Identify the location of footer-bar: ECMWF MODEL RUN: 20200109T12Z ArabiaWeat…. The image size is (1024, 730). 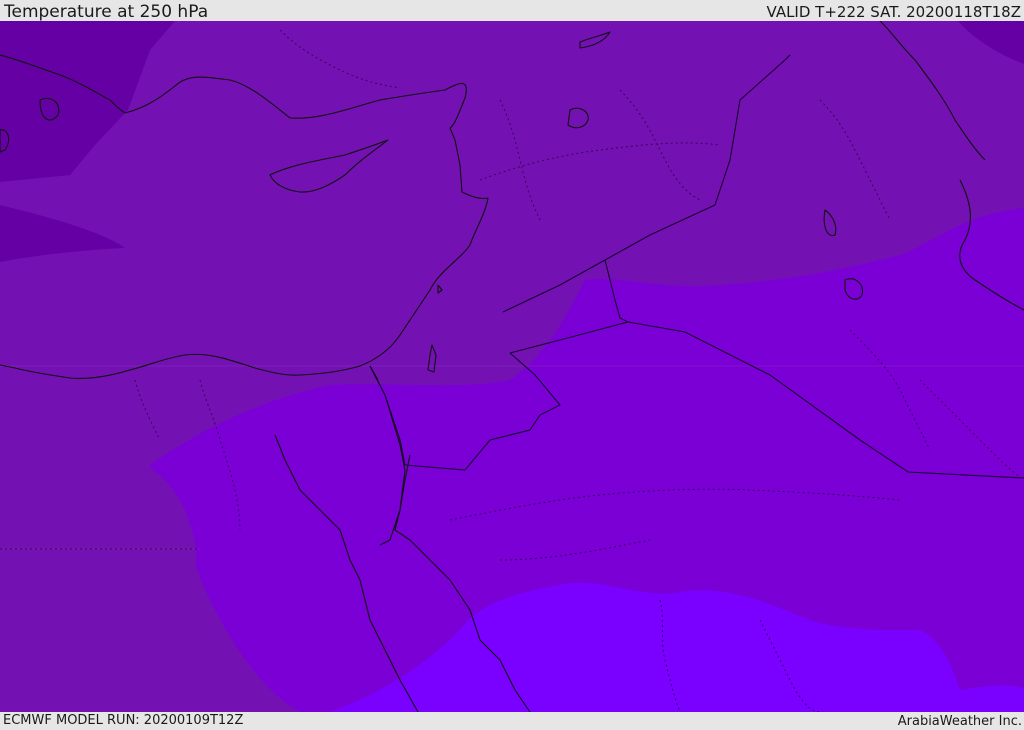
(512, 720).